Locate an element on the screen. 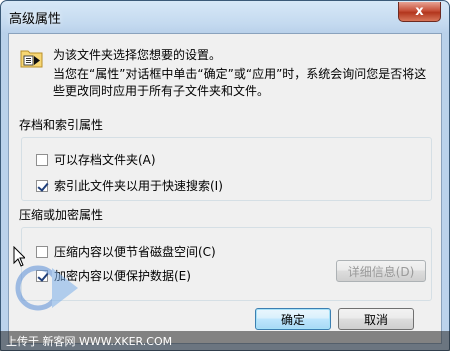  close-button: x is located at coordinates (419, 12).